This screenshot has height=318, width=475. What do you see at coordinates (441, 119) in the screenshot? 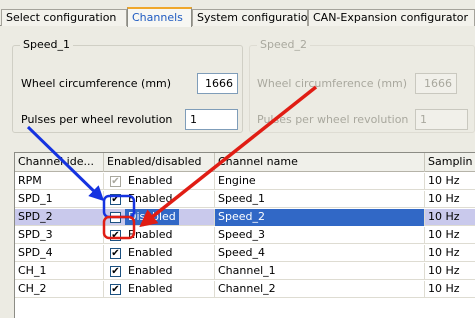
I see `speed-2-pulses-input: 1` at bounding box center [441, 119].